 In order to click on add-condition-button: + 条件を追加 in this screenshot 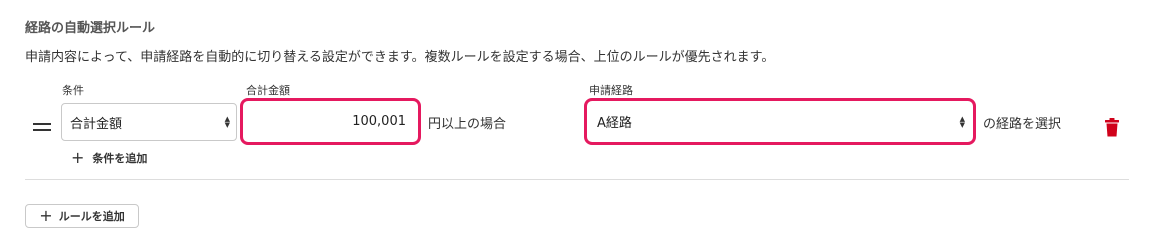, I will do `click(109, 158)`.